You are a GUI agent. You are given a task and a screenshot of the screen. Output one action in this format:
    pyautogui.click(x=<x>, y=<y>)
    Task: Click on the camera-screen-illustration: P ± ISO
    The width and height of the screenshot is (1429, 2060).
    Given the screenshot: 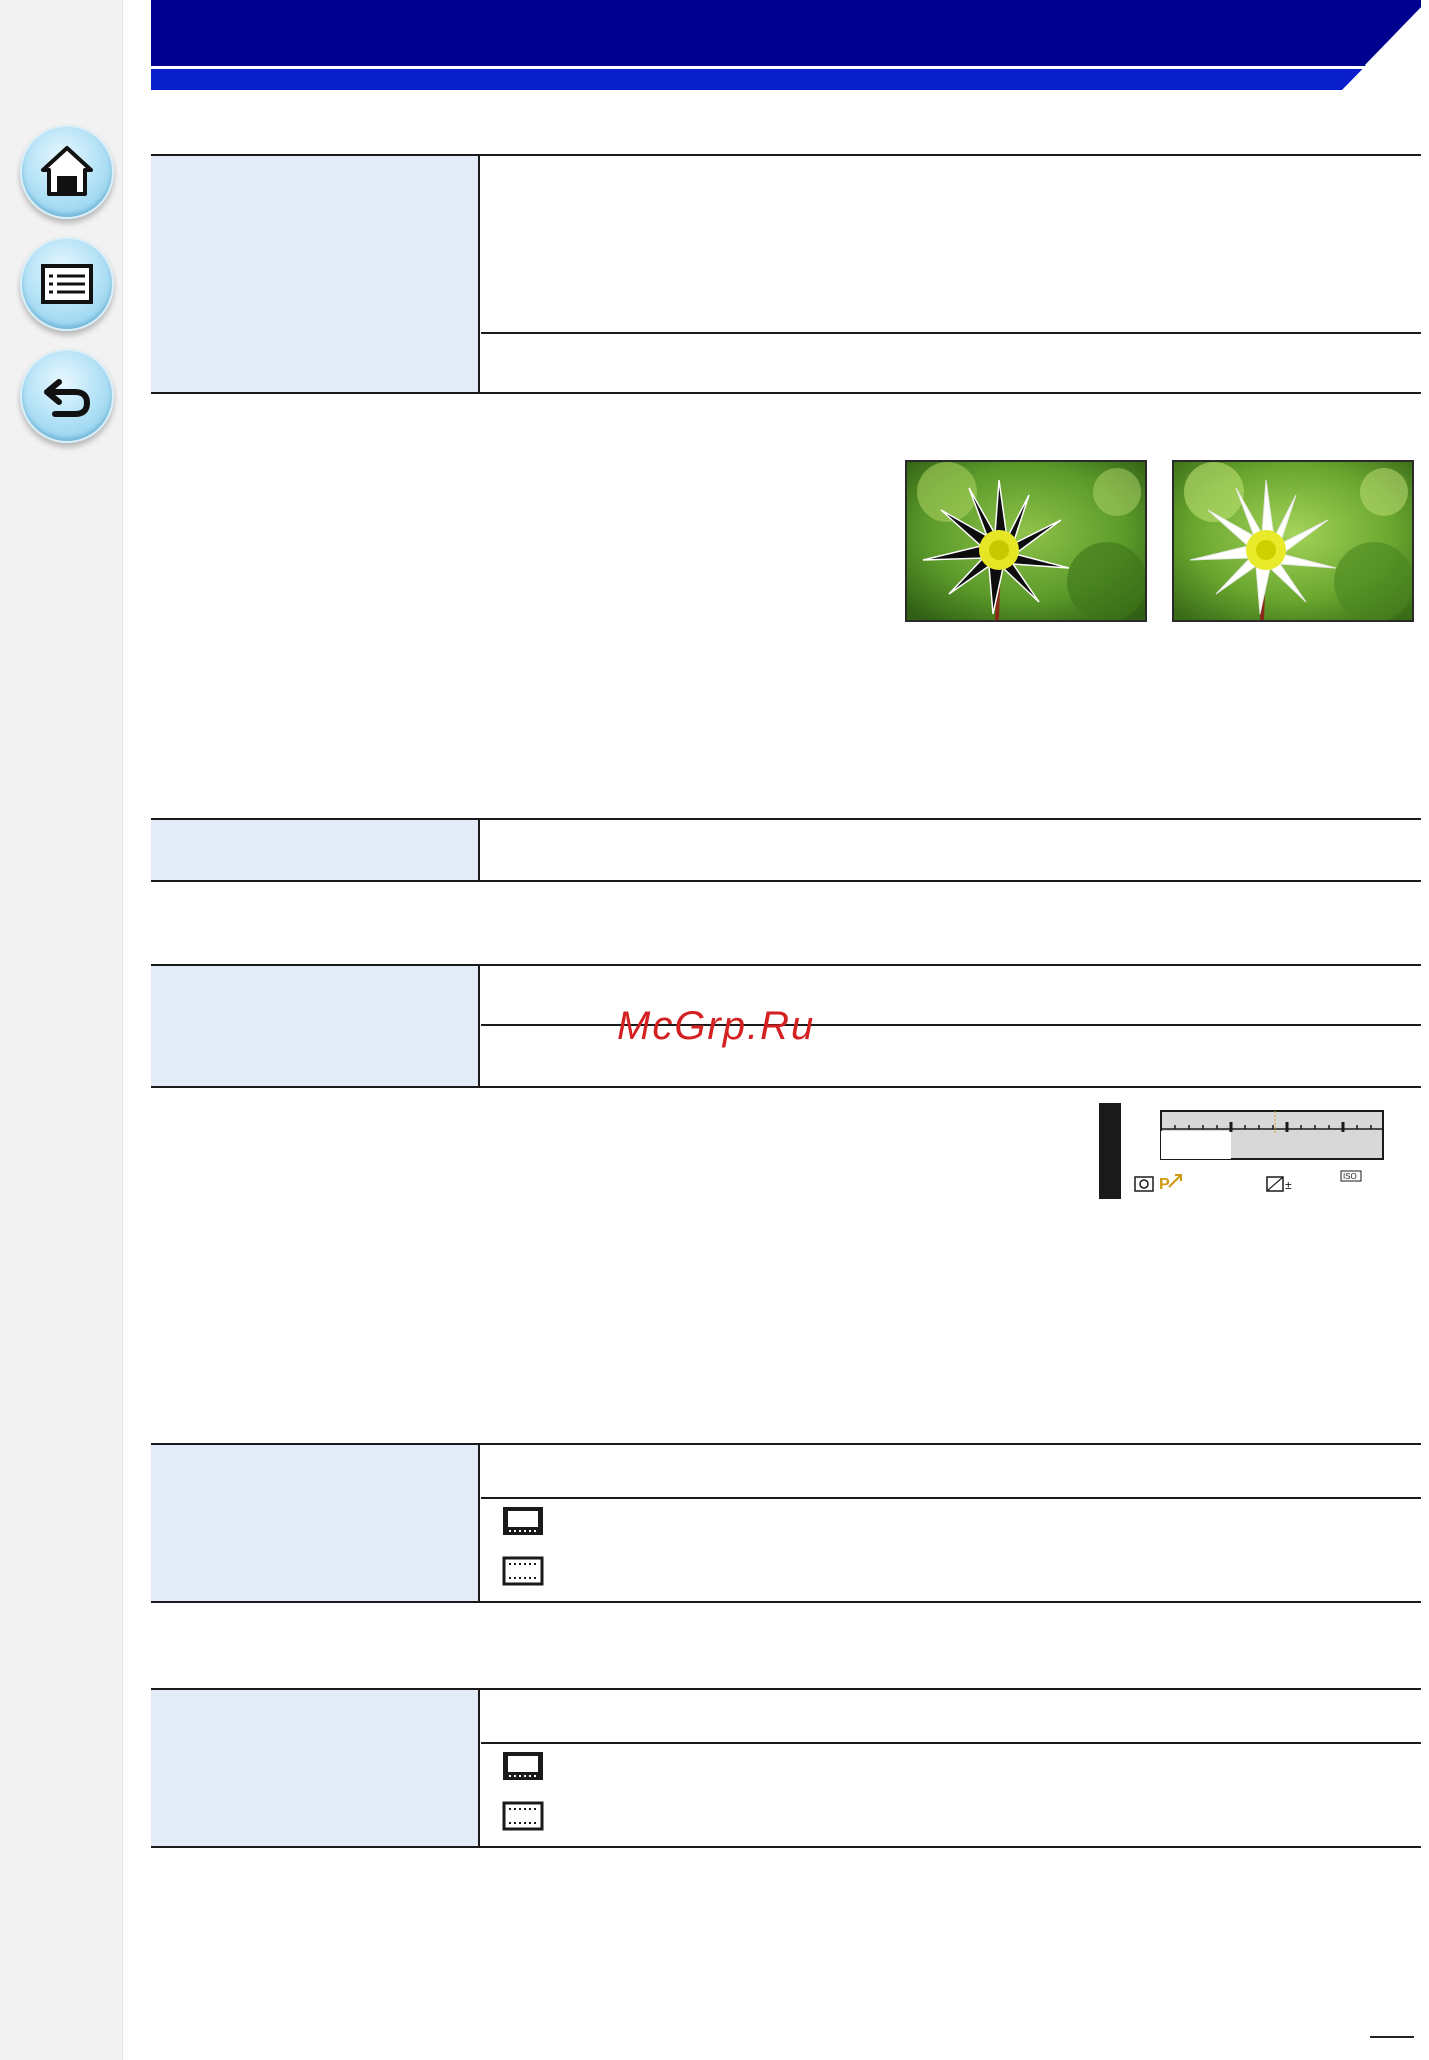 What is the action you would take?
    pyautogui.click(x=1253, y=1151)
    